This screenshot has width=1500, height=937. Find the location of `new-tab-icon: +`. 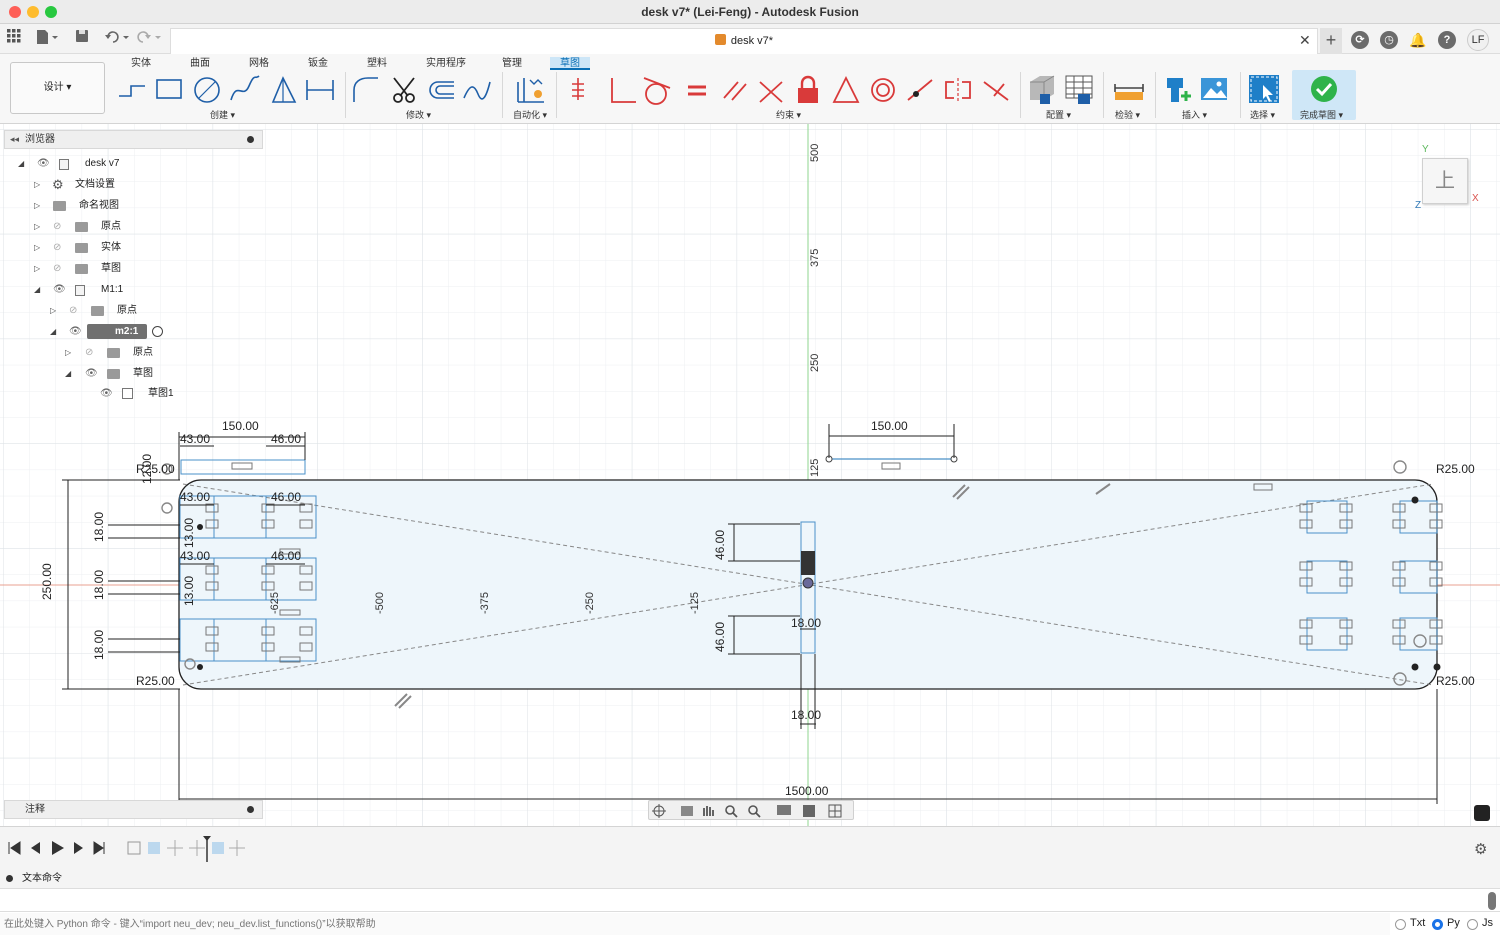

new-tab-icon: + is located at coordinates (1331, 41).